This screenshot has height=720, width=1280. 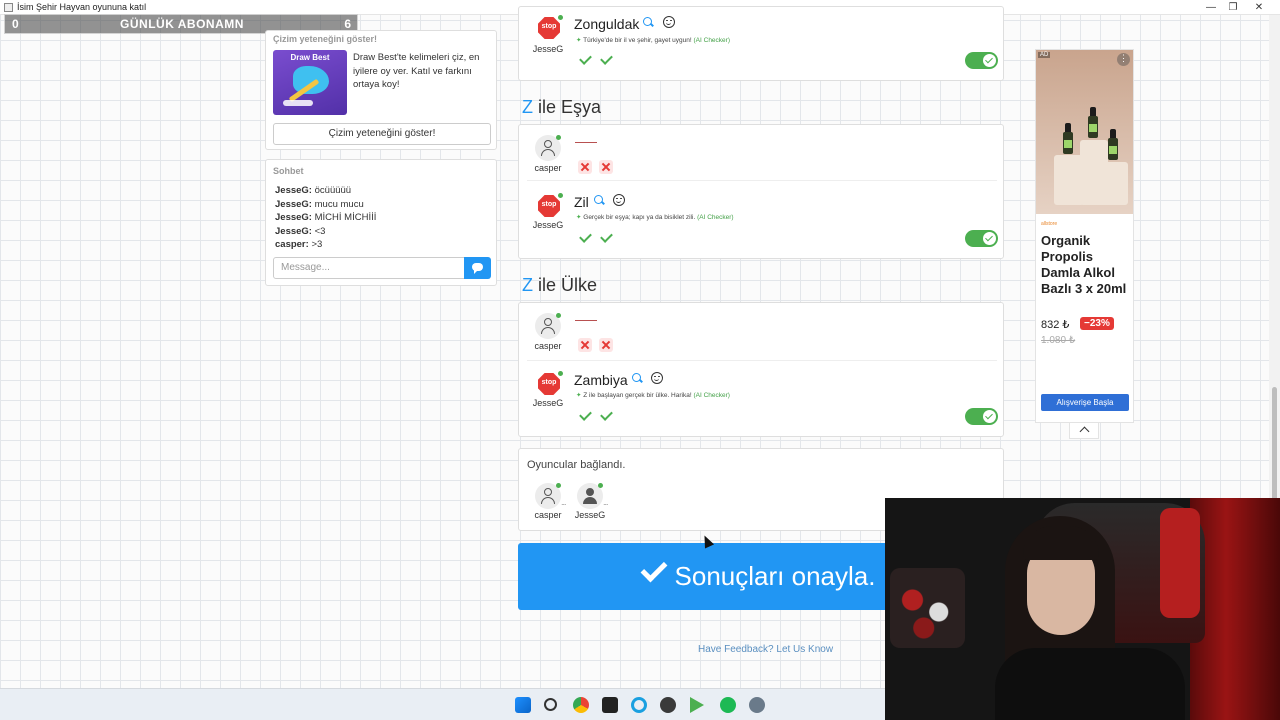 What do you see at coordinates (607, 24) in the screenshot?
I see `answer-word: Zonguldak` at bounding box center [607, 24].